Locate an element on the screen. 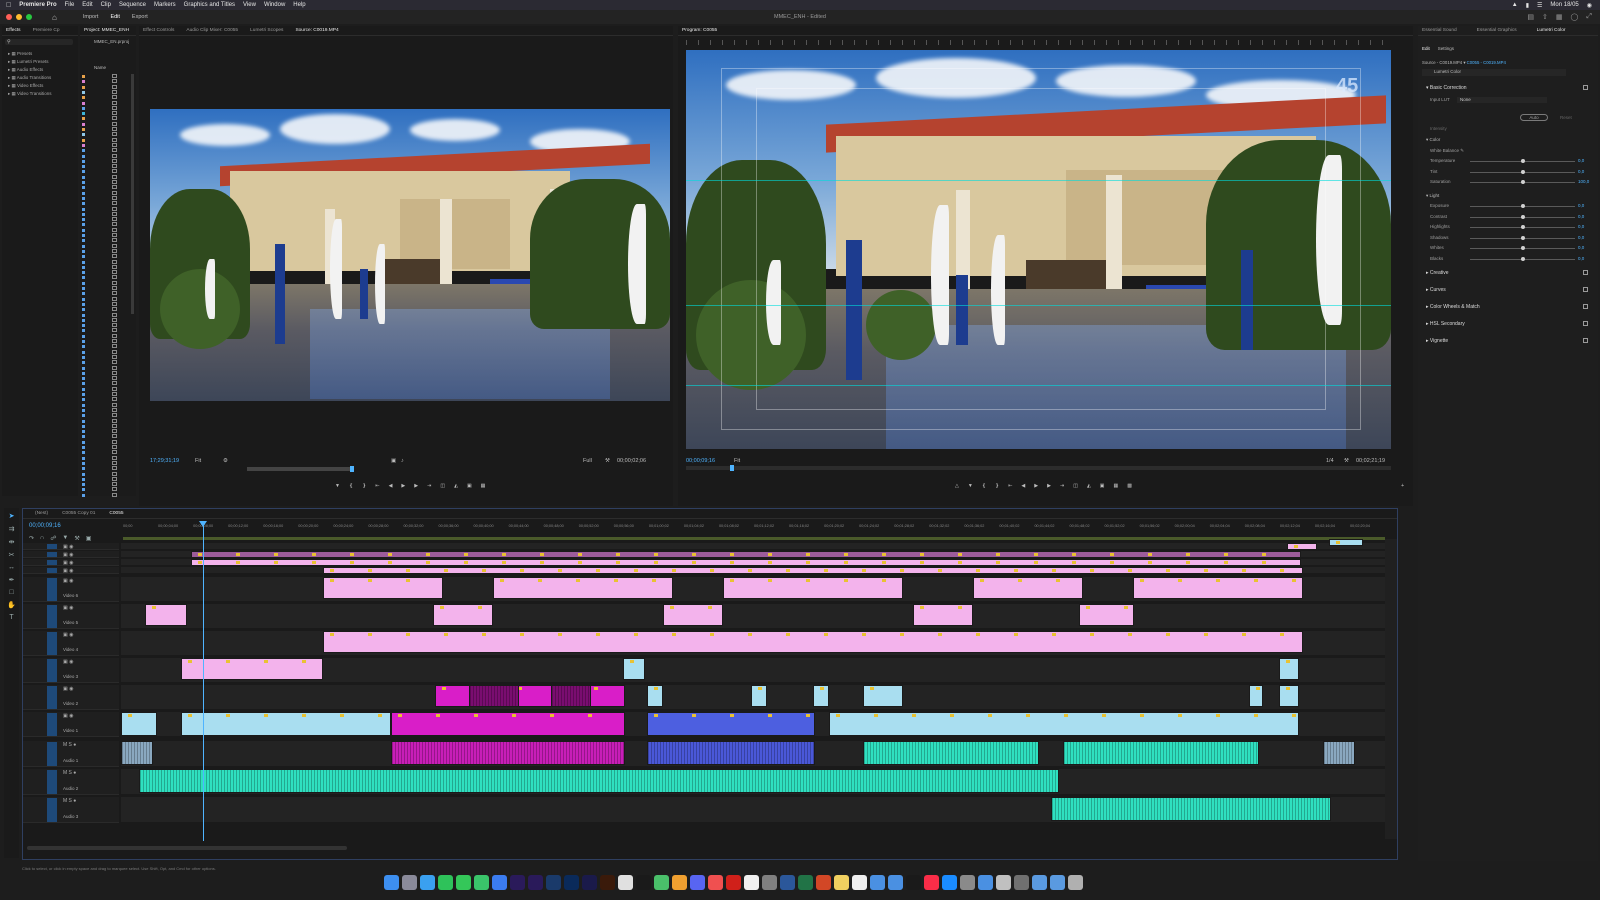  dock-after-effects-icon is located at coordinates (517, 882).